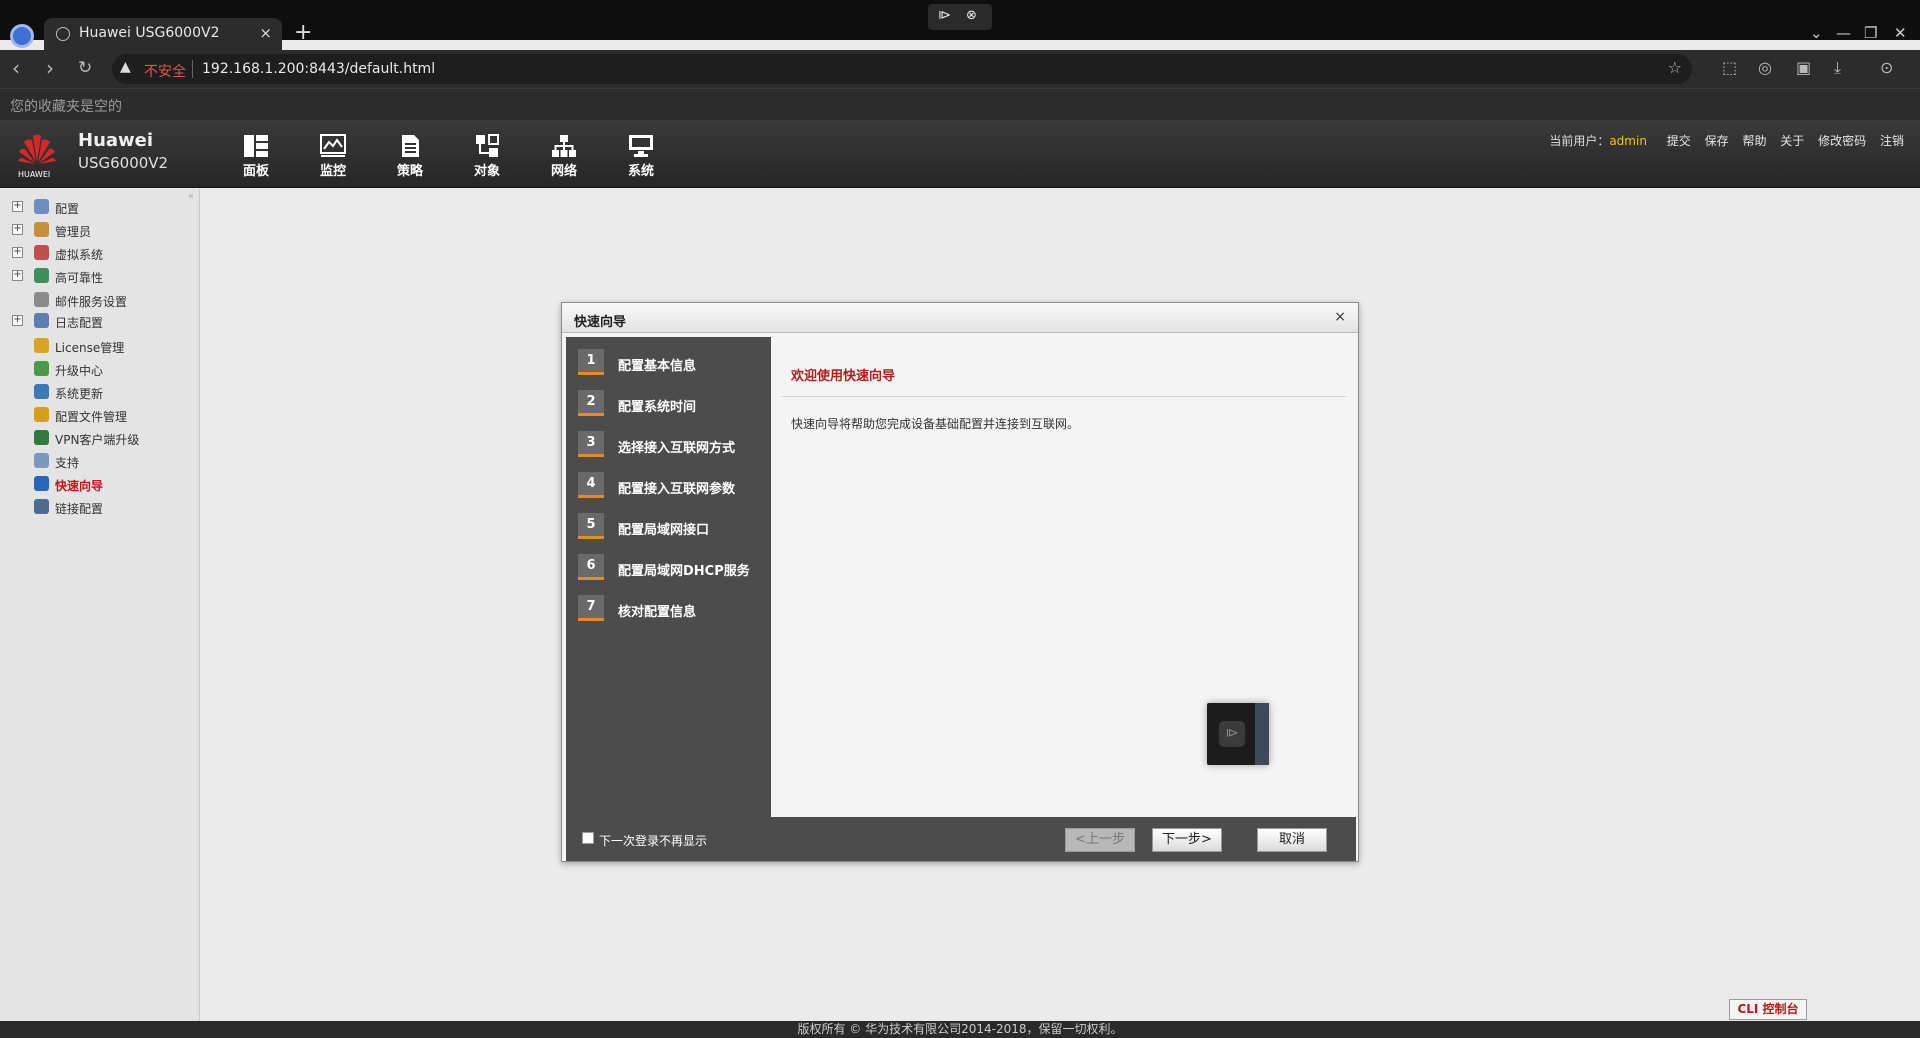 This screenshot has width=1920, height=1038. What do you see at coordinates (1064, 396) in the screenshot?
I see `divider` at bounding box center [1064, 396].